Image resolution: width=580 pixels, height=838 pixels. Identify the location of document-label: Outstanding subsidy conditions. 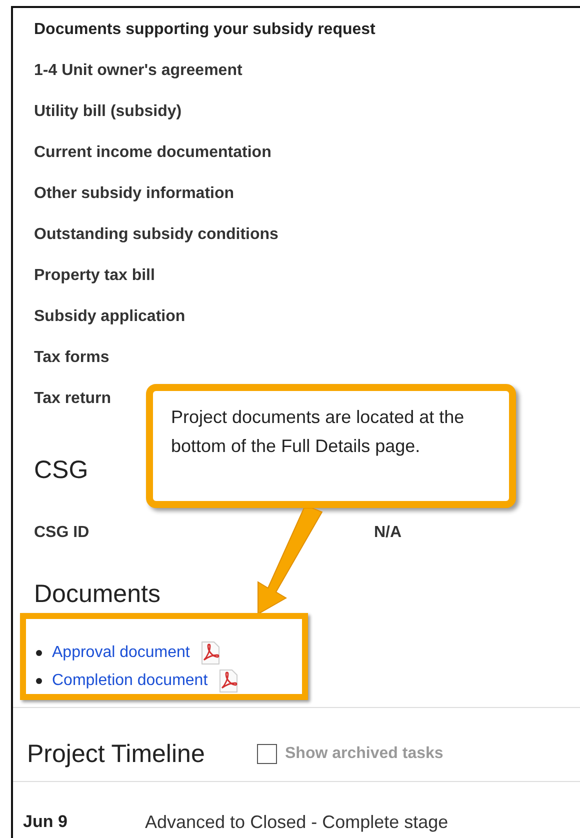
(156, 234).